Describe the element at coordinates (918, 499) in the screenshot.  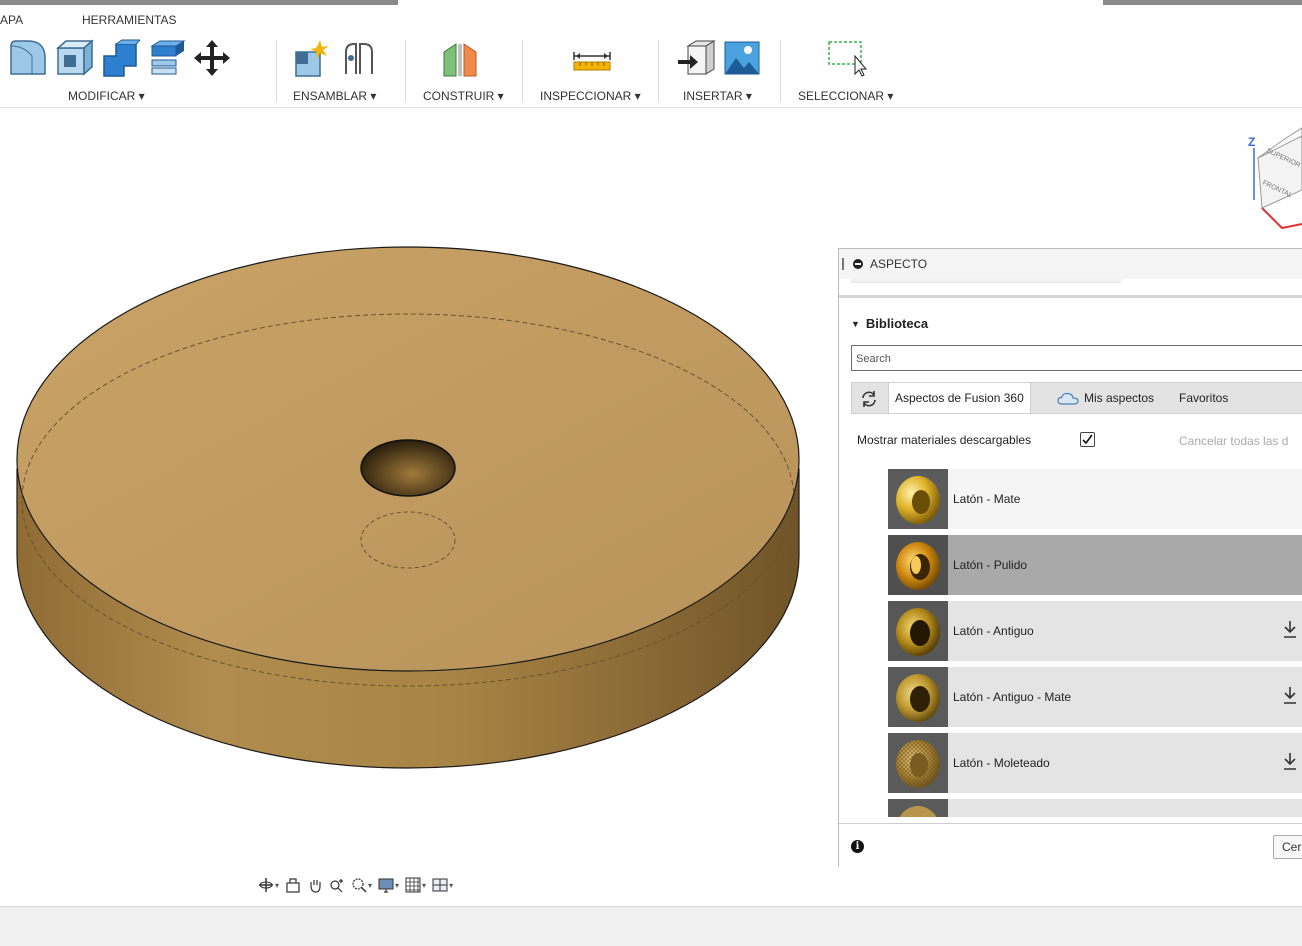
I see `brass-satin-thumbnail` at that location.